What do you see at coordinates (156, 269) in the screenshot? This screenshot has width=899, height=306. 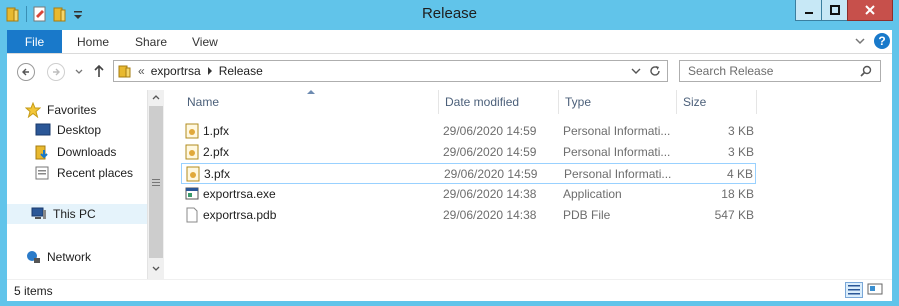 I see `scroll-down-icon` at bounding box center [156, 269].